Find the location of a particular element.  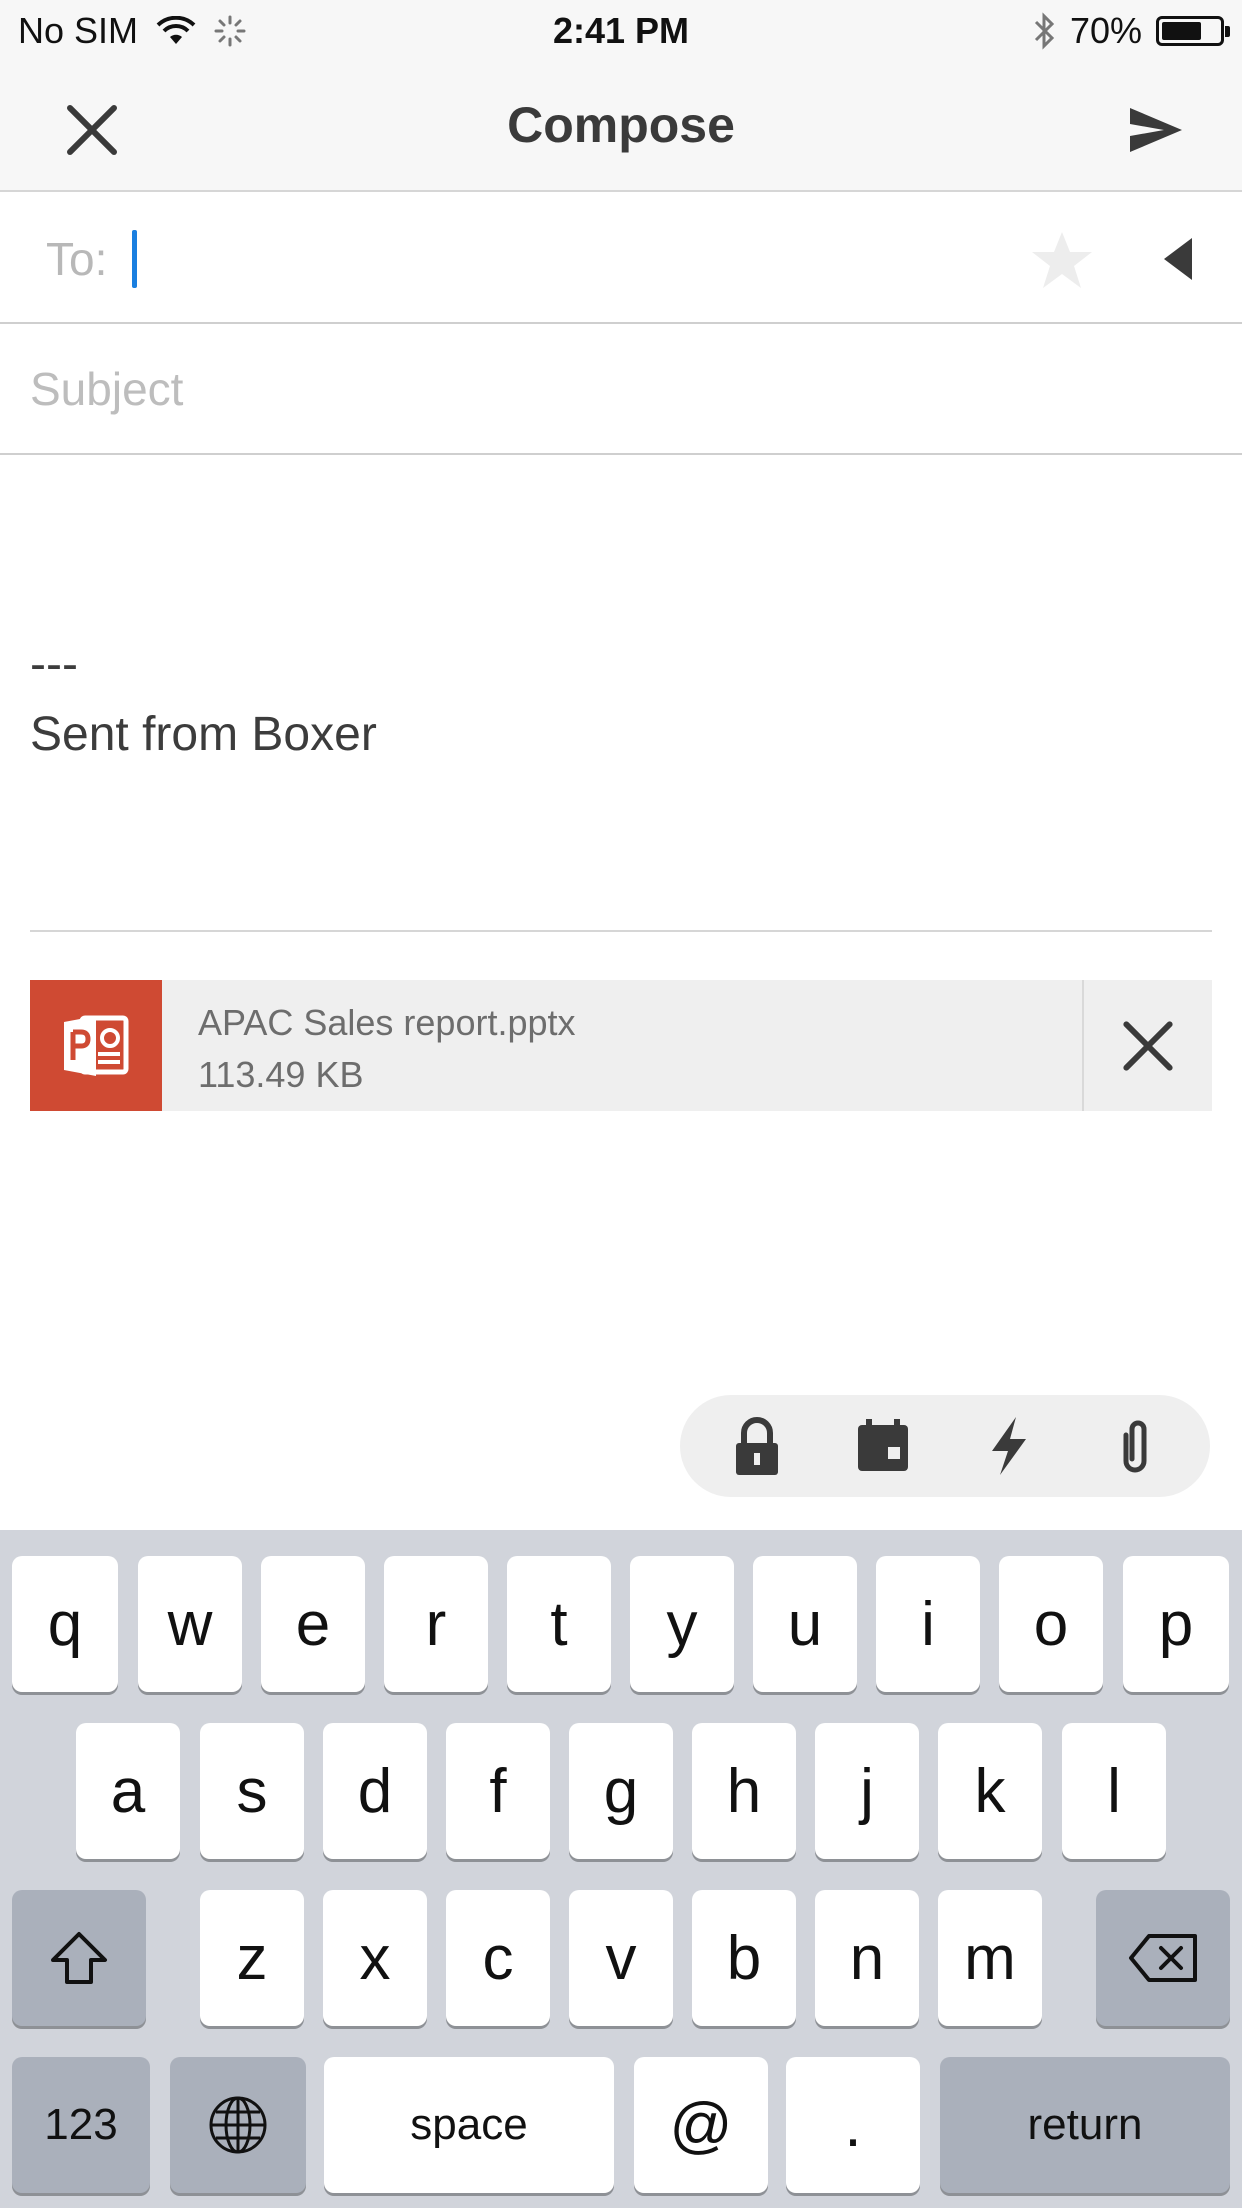

attachment-type-badge is located at coordinates (96, 1045).